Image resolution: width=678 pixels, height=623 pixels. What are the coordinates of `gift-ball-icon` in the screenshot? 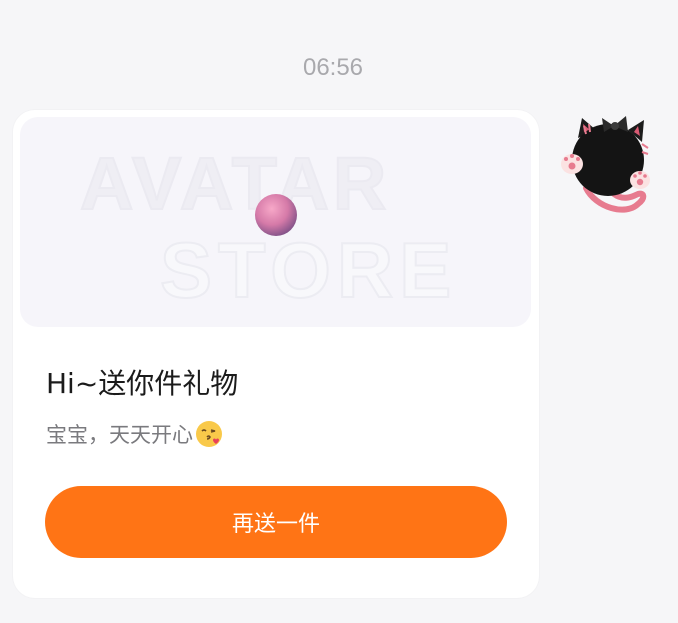 It's located at (276, 215).